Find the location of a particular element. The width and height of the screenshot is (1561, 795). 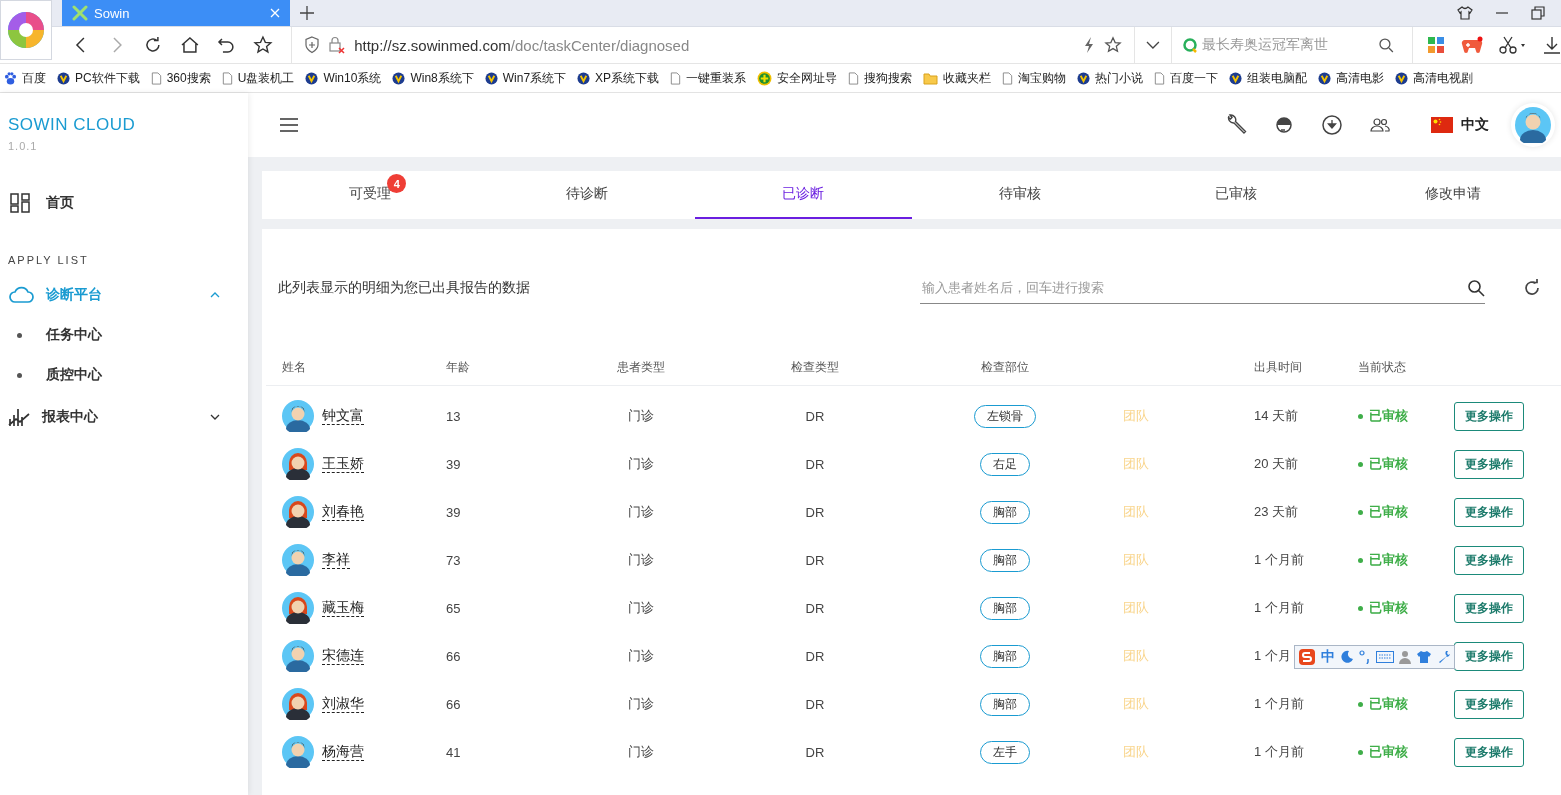

bookmark: 一键重装系 is located at coordinates (708, 78).